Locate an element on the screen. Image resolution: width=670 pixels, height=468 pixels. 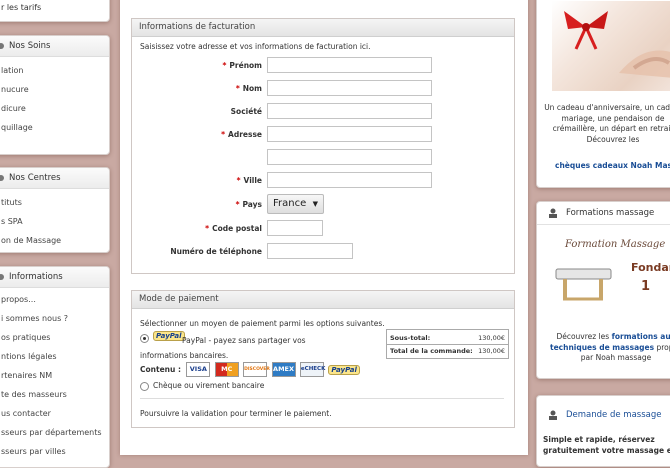
telephone-label: Numéro de téléphone is located at coordinates (216, 251).